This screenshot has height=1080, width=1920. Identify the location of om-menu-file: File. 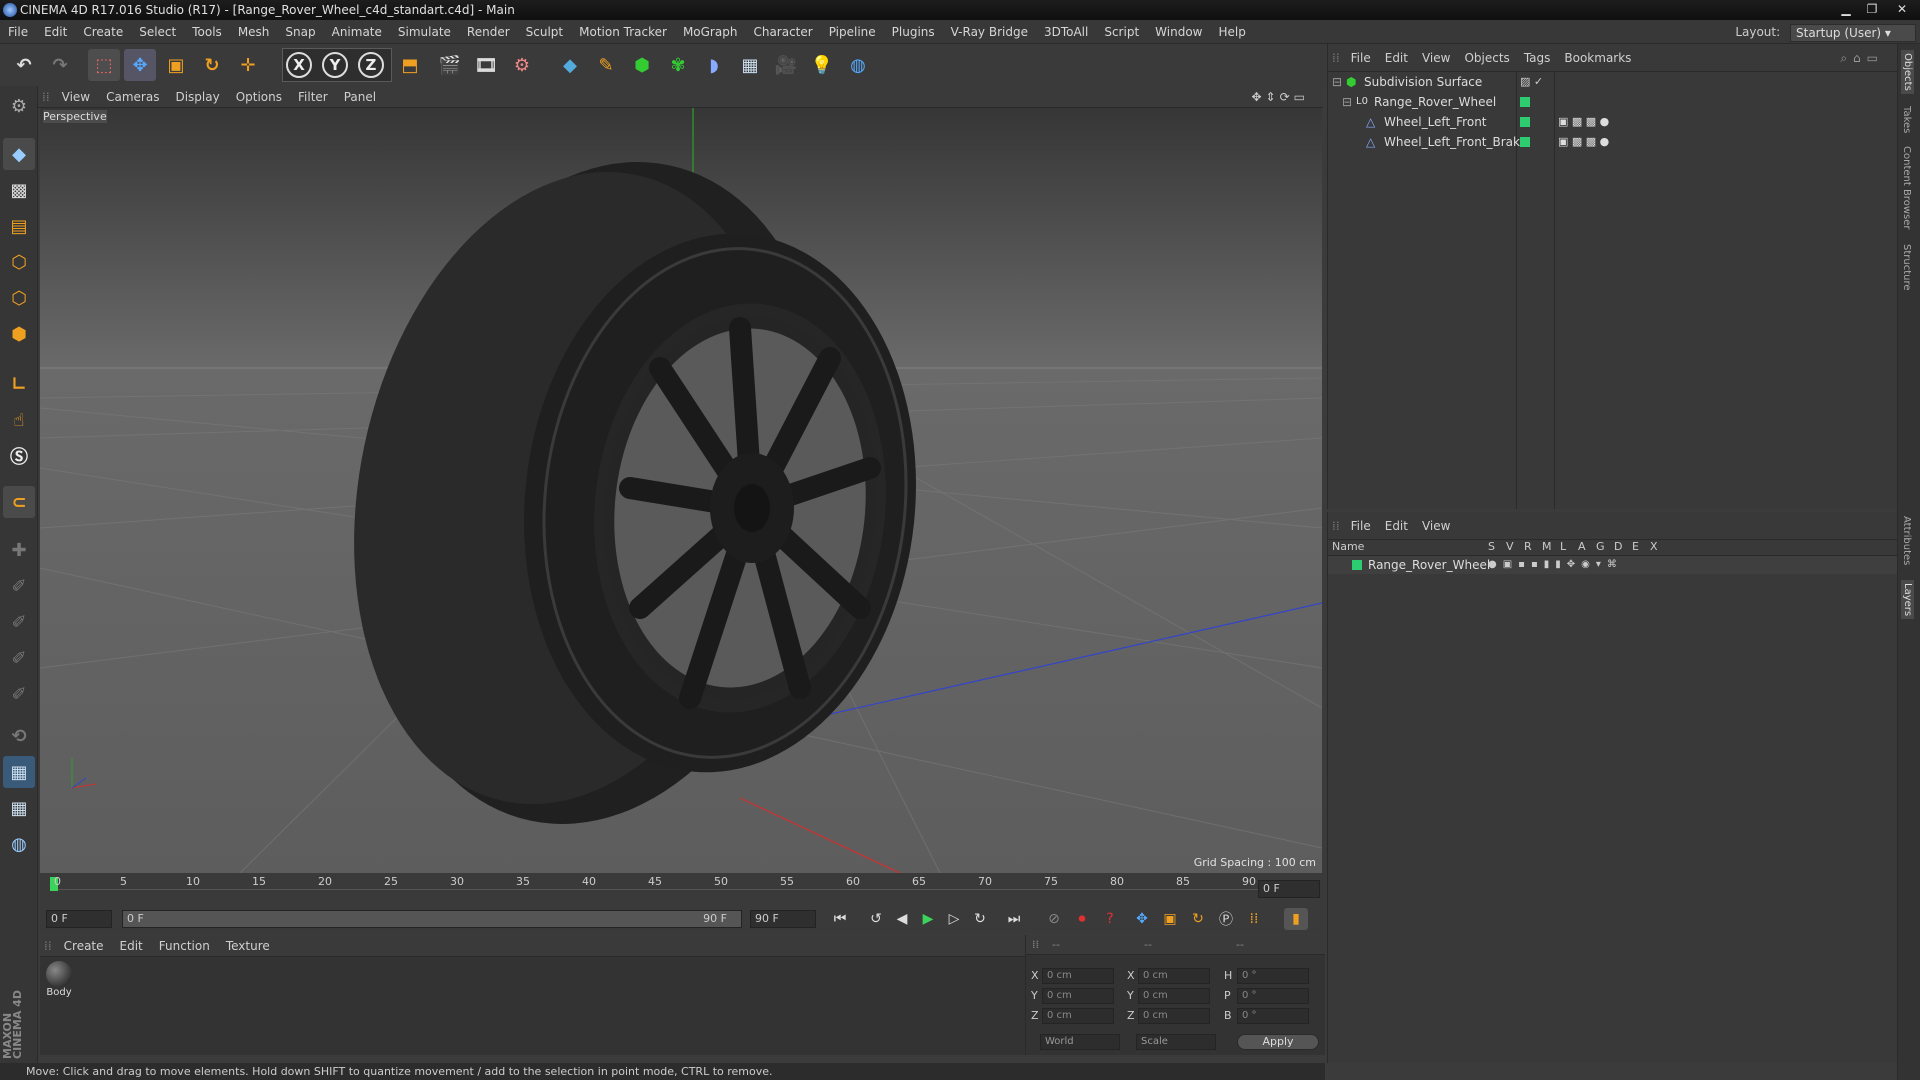
(1361, 58).